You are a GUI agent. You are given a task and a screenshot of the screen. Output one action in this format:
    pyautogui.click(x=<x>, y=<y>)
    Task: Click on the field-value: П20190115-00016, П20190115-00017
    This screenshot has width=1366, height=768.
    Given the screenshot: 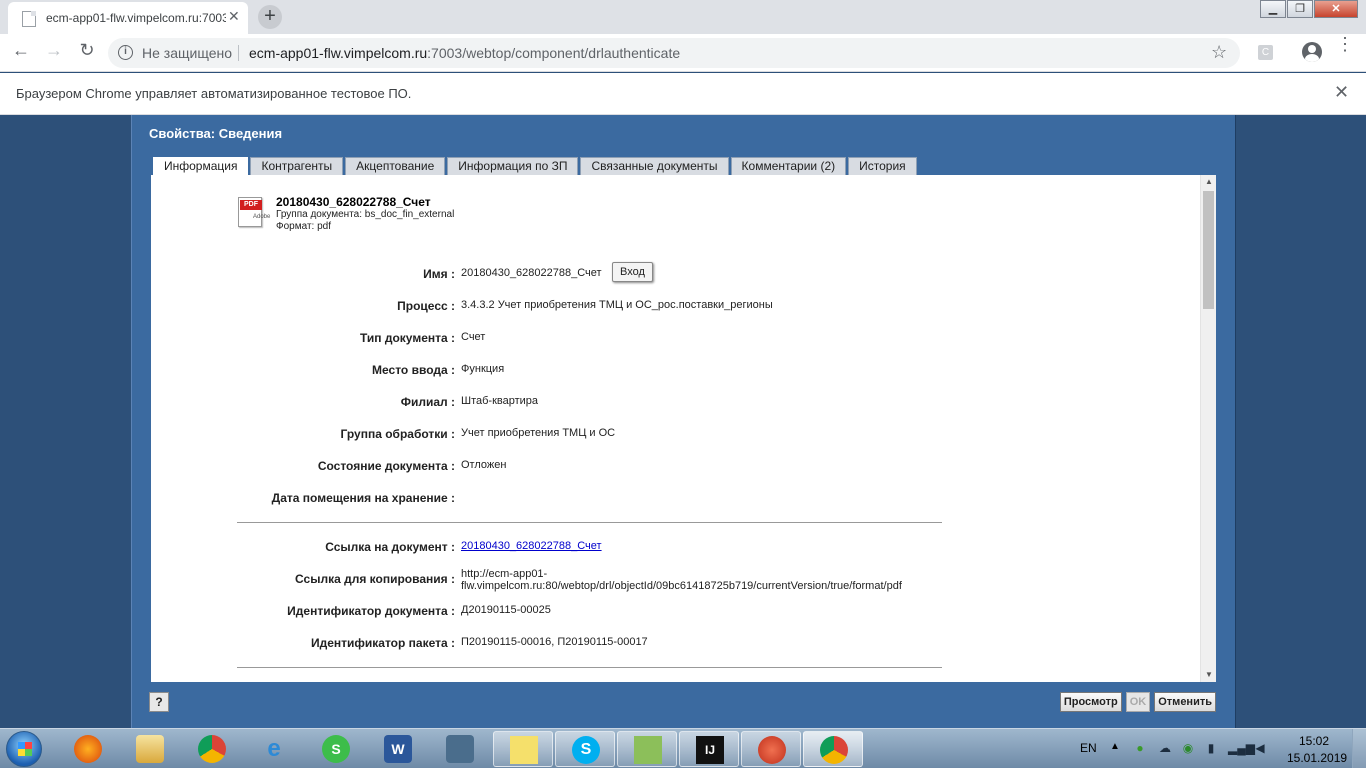 What is the action you would take?
    pyautogui.click(x=554, y=642)
    